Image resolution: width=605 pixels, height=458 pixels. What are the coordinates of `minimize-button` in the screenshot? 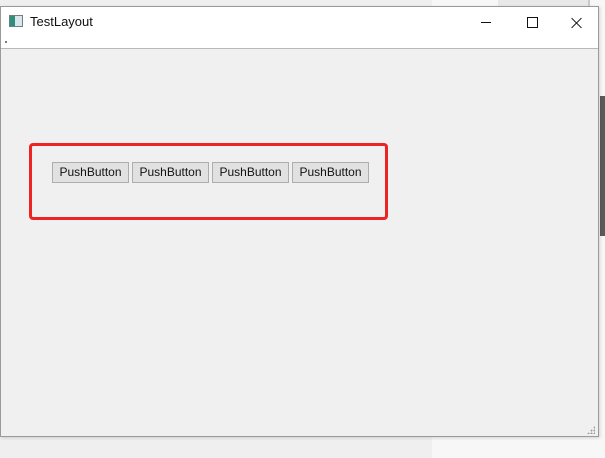 It's located at (486, 22).